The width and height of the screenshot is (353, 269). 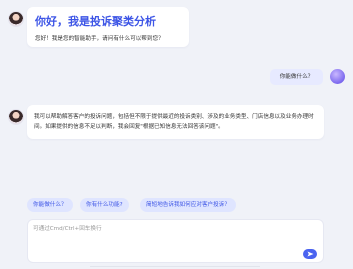 I want to click on message-input, so click(x=158, y=229).